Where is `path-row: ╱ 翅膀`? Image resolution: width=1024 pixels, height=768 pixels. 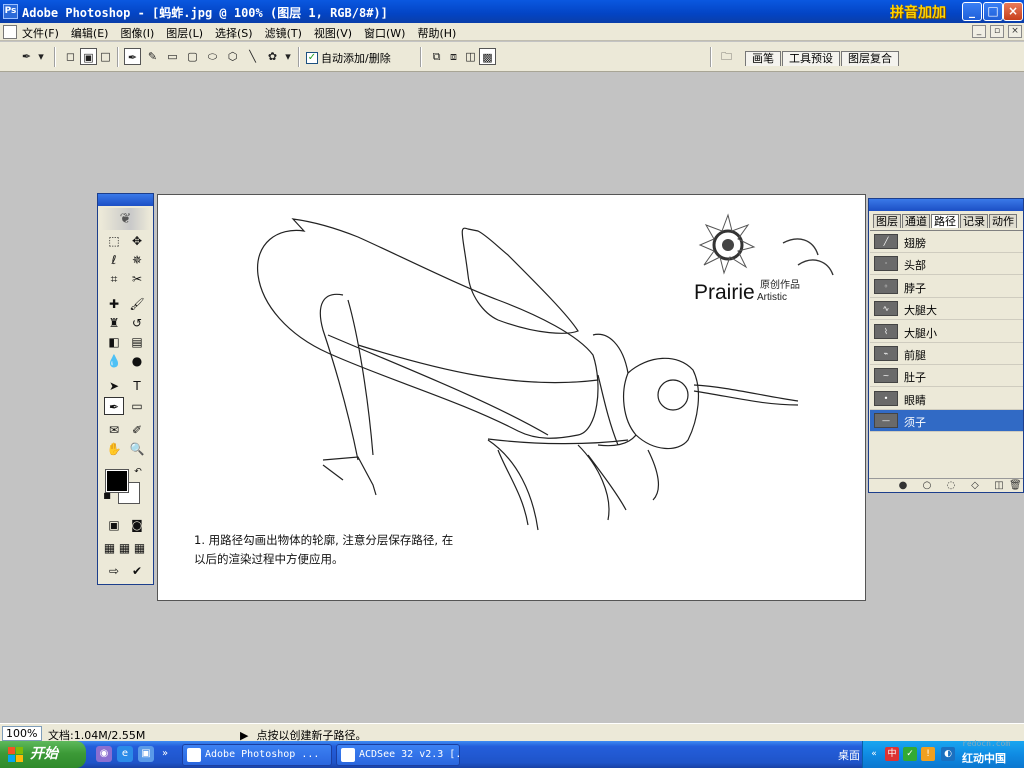
path-row: ╱ 翅膀 is located at coordinates (946, 242).